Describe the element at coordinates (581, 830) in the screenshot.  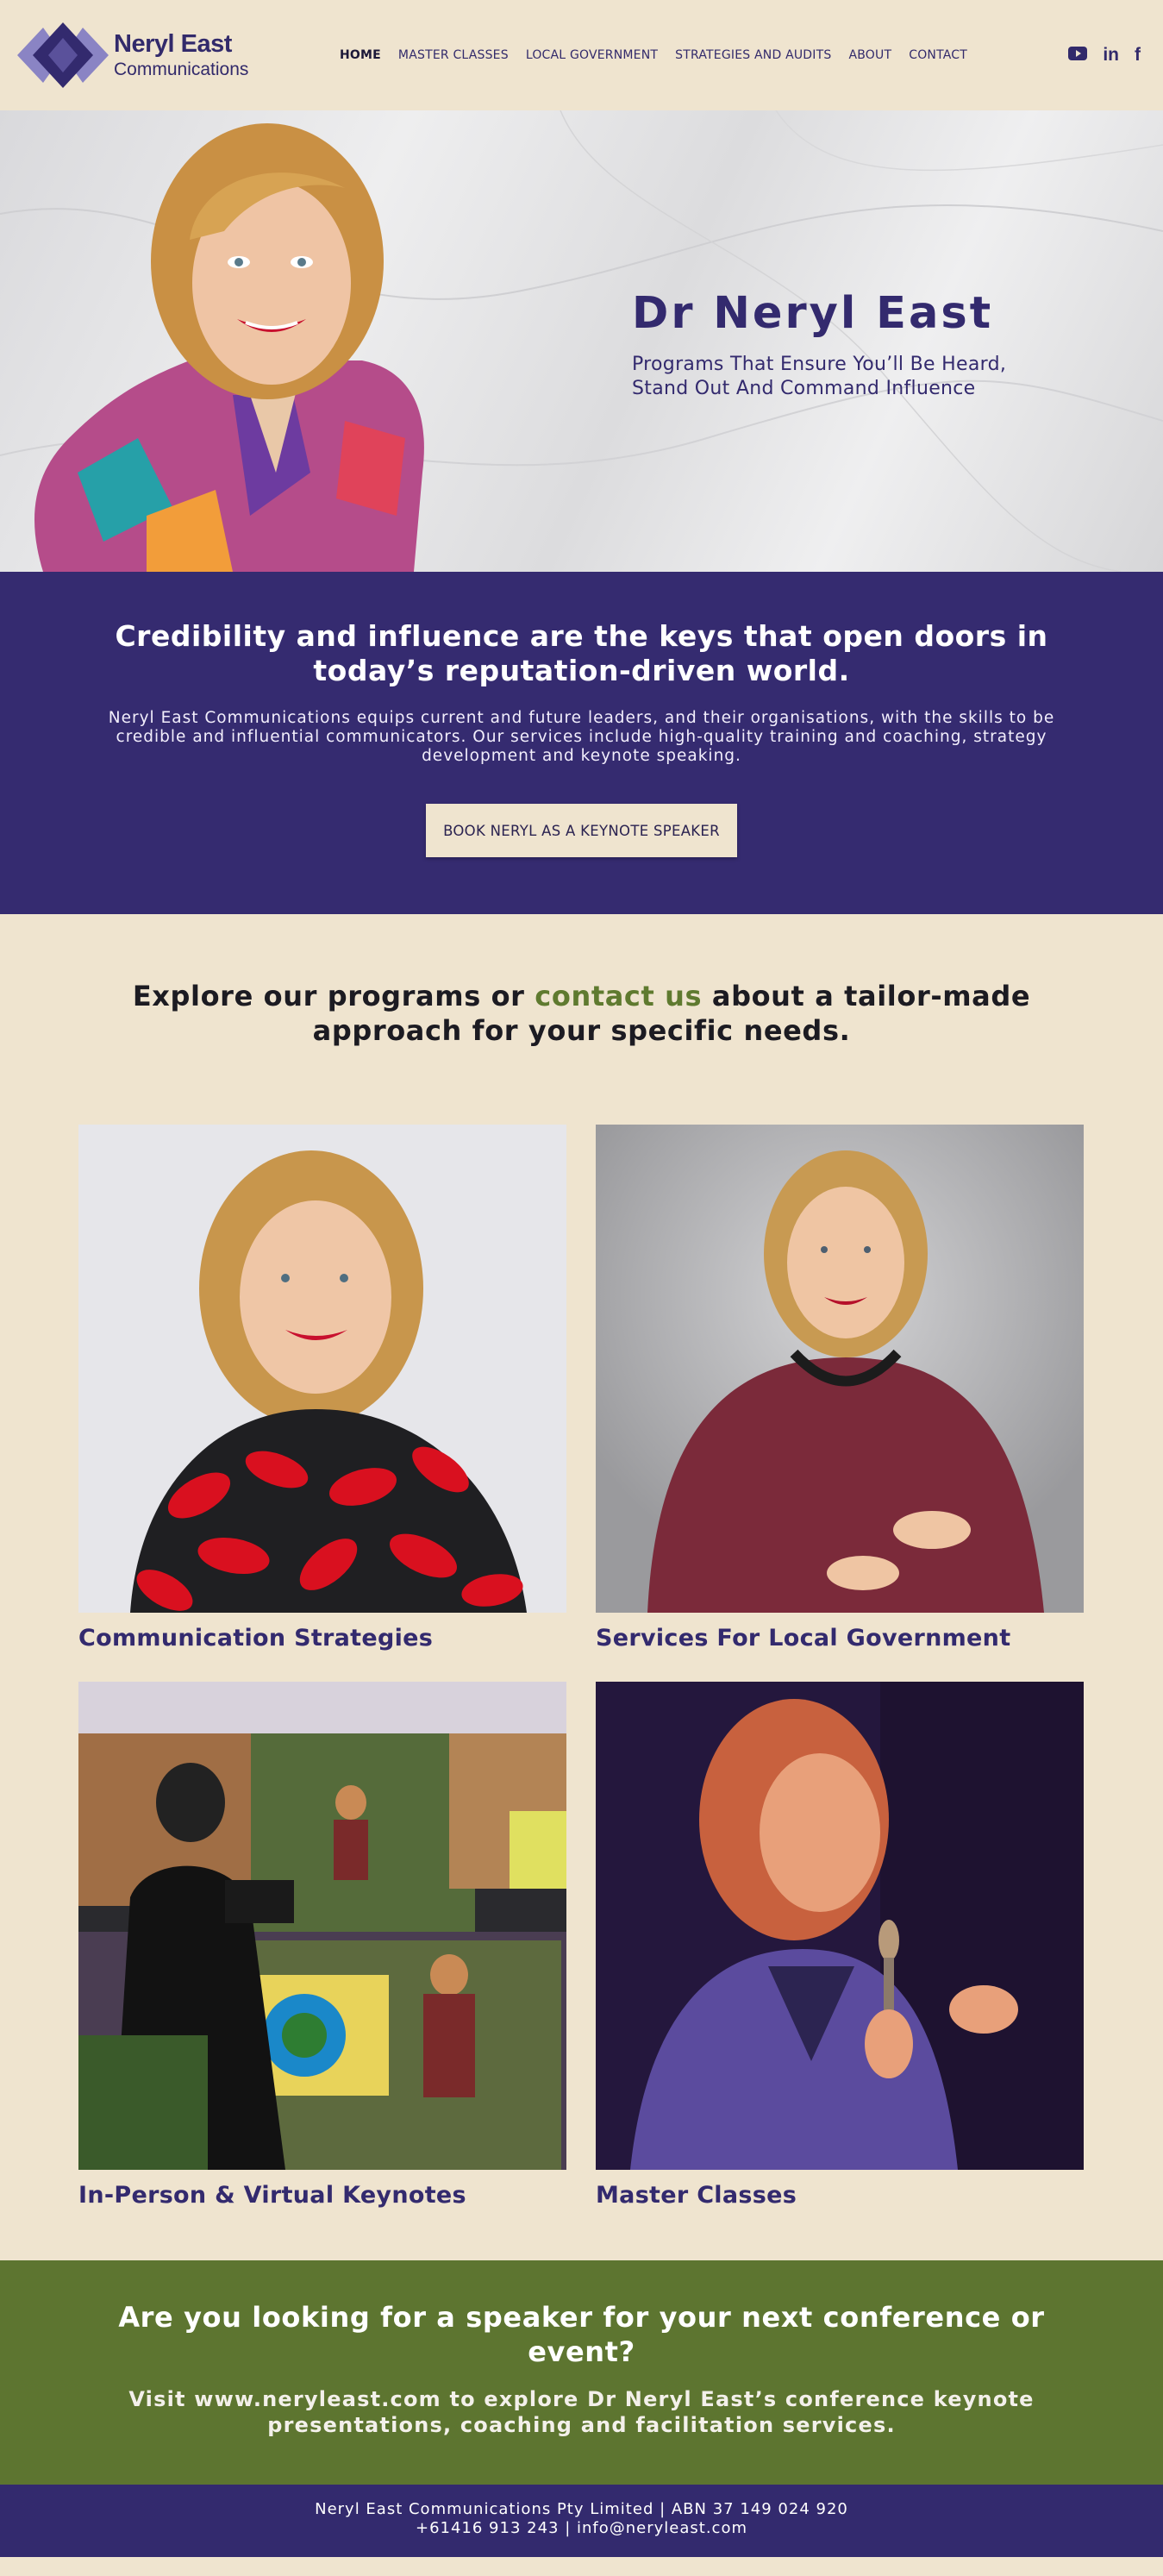
I see `book-keynote-button: BOOK NERYL AS A KEYNOTE SPEAKER` at that location.